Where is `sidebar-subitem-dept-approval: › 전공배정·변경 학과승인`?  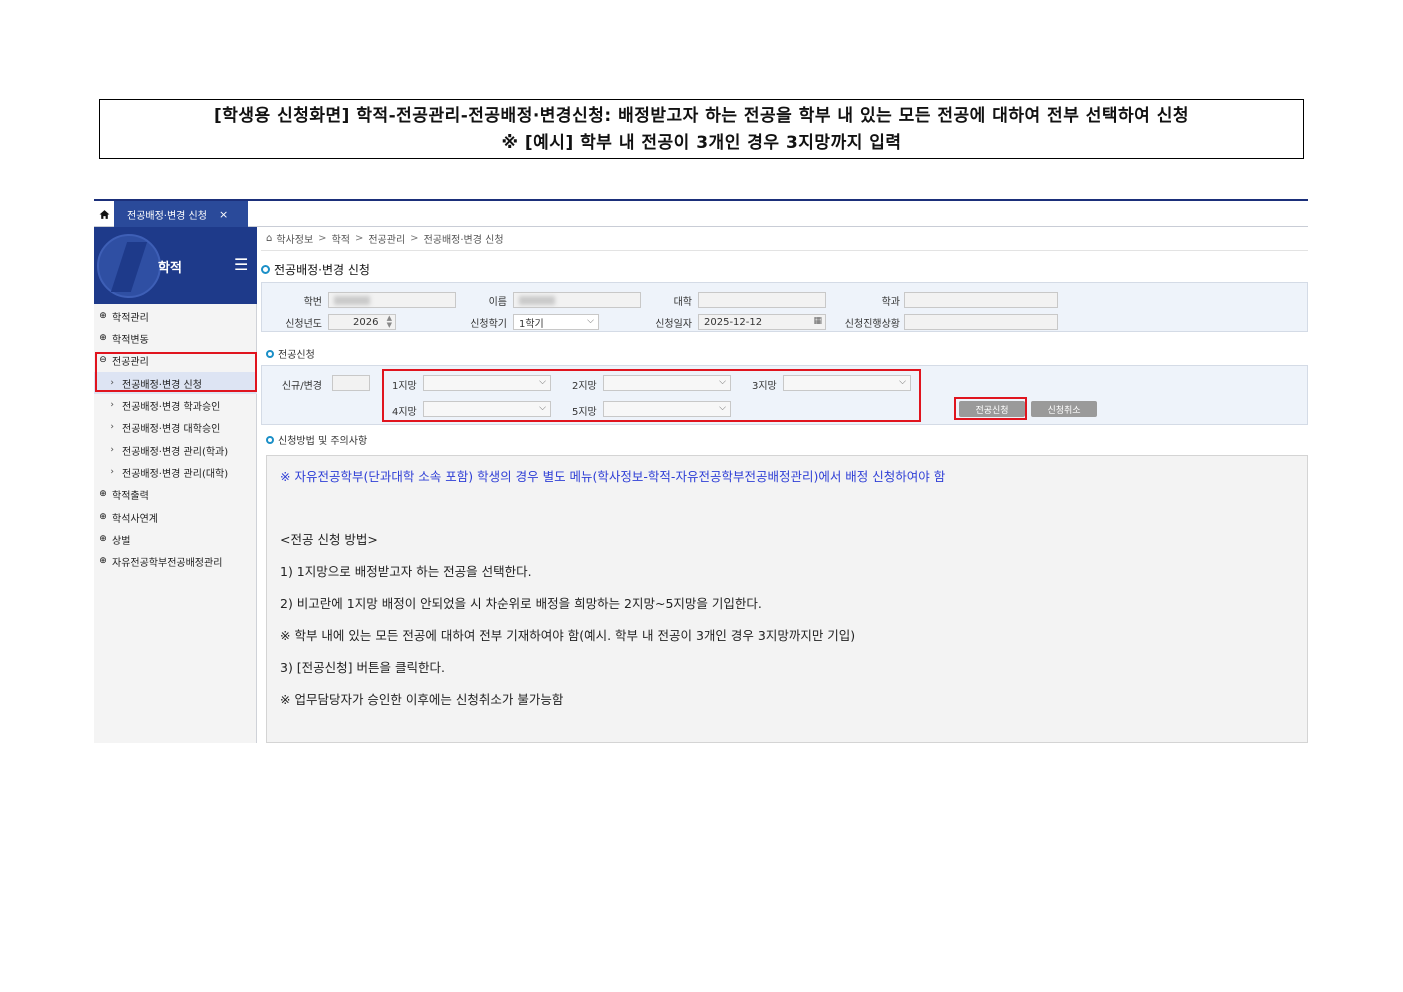
sidebar-subitem-dept-approval: › 전공배정·변경 학과승인 is located at coordinates (175, 405).